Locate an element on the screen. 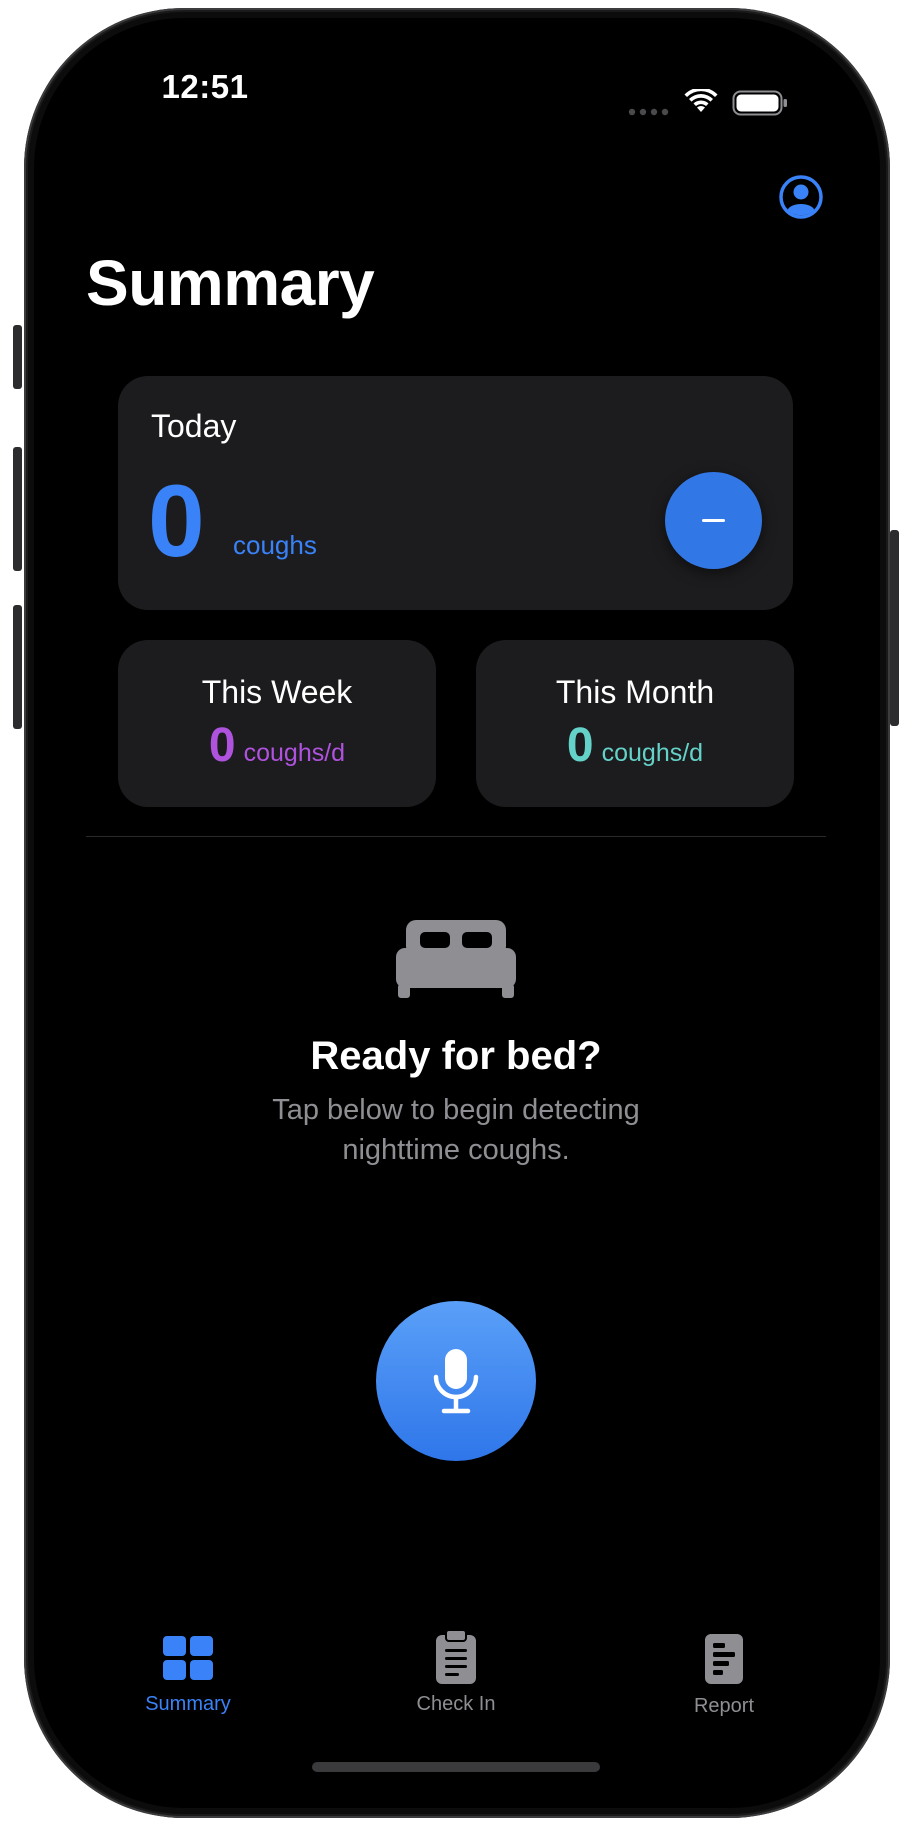 This screenshot has width=912, height=1823. report-icon is located at coordinates (724, 1659).